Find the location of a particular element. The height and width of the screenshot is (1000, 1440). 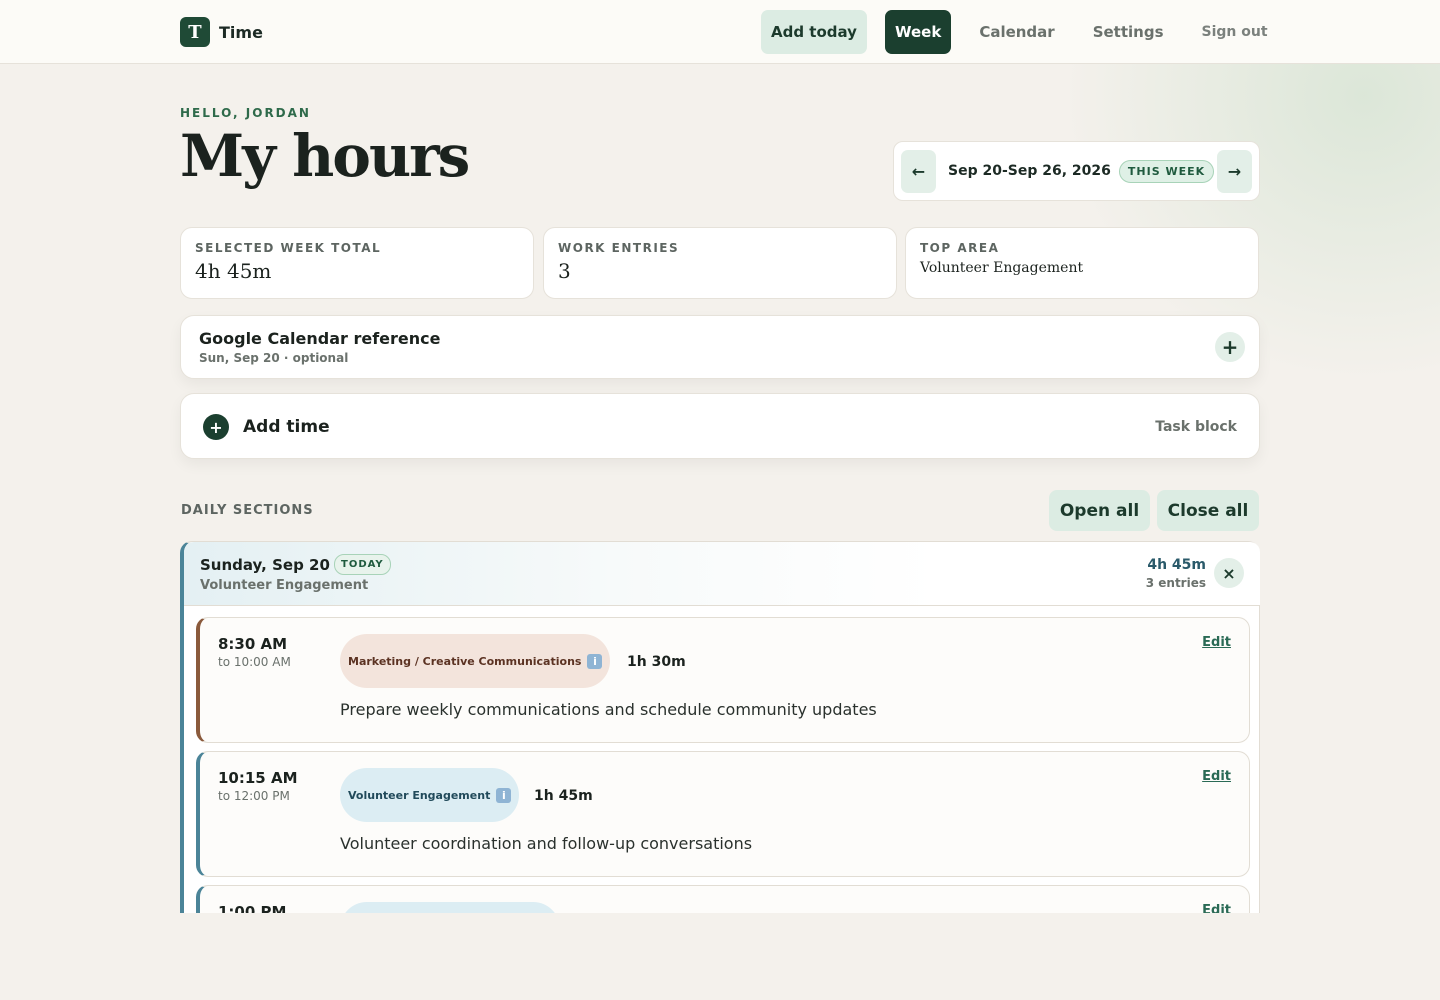

day-title: Sunday, Sep 20 is located at coordinates (265, 565).